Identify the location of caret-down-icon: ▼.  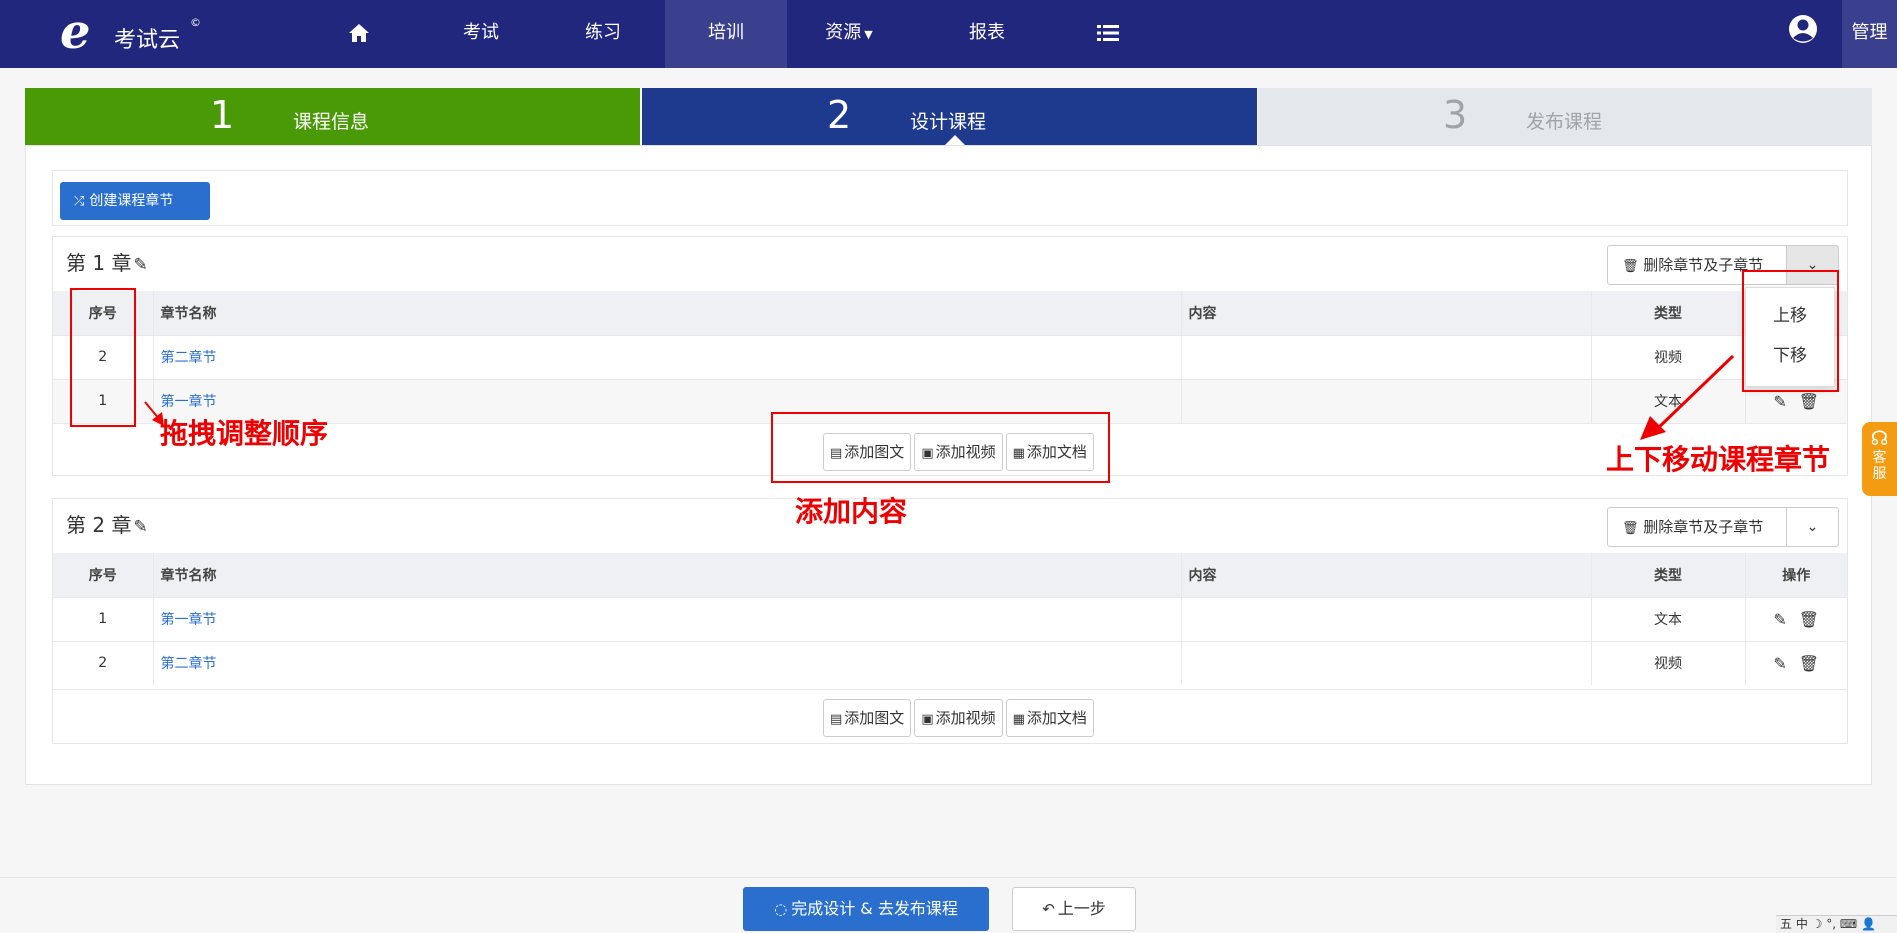
(868, 34).